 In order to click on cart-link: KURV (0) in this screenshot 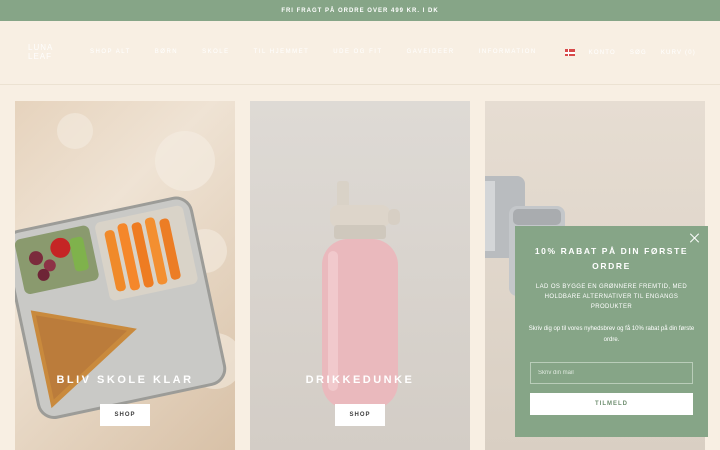, I will do `click(678, 53)`.